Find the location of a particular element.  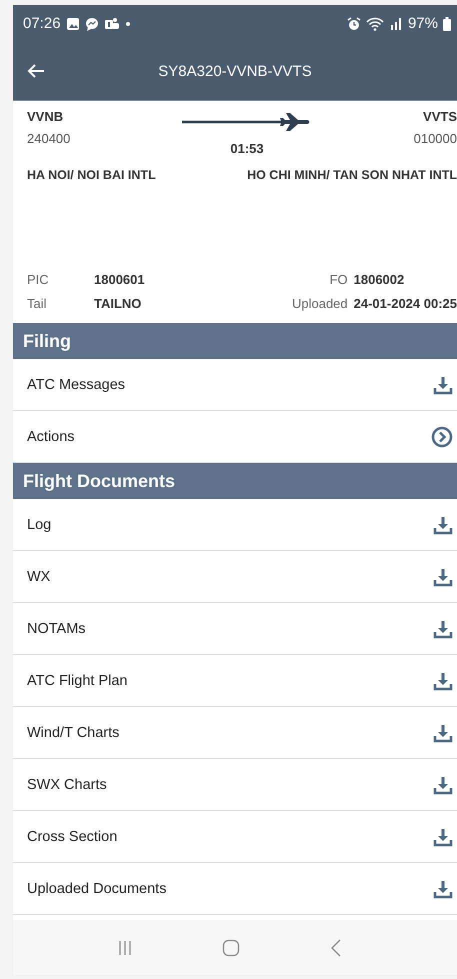

list-row: NOTAMs is located at coordinates (235, 629).